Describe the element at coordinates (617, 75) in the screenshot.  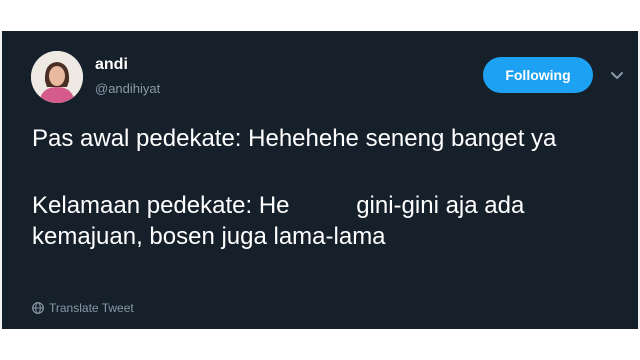
I see `chevron-down-icon` at that location.